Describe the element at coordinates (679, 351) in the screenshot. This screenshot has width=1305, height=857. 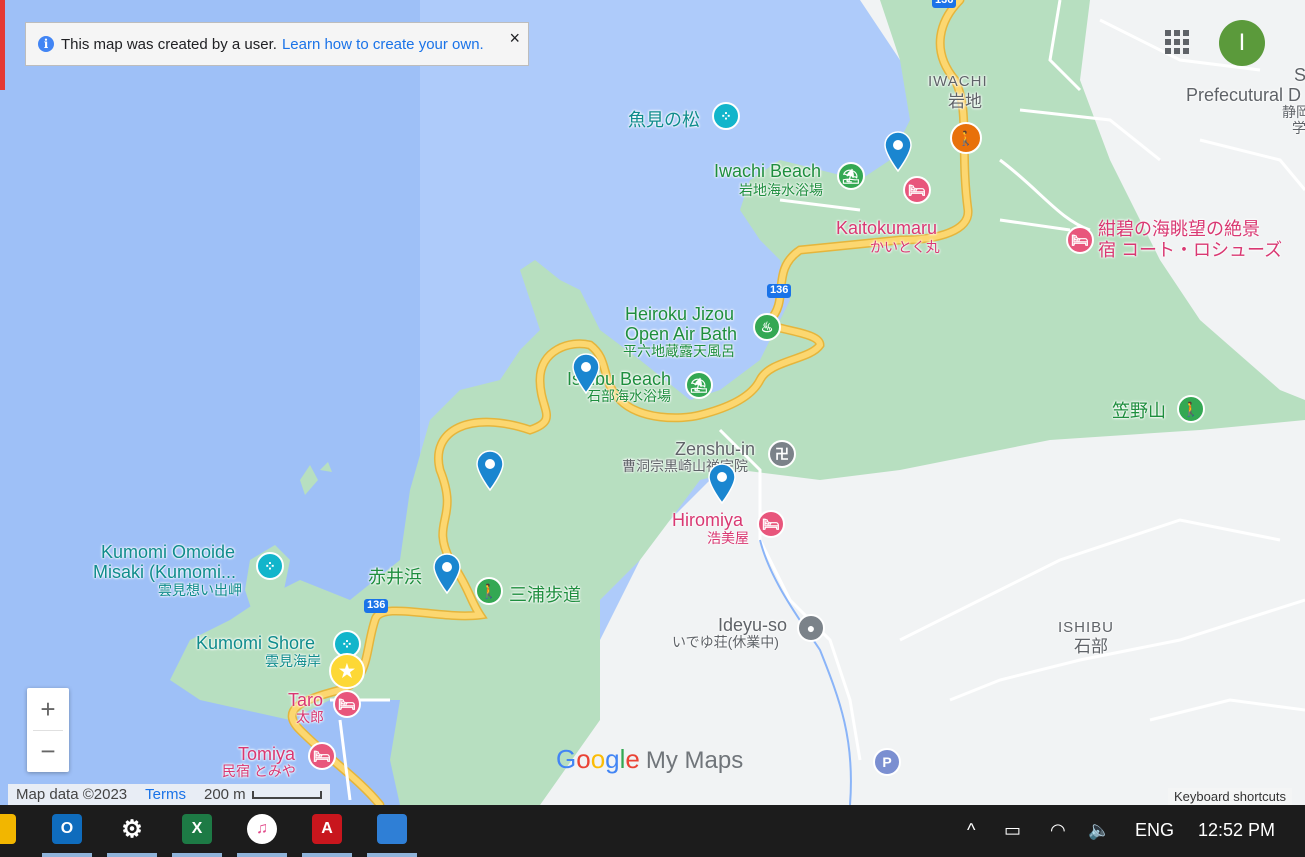
I see `place-label-heiroku-jp: 平六地蔵露天風呂` at that location.